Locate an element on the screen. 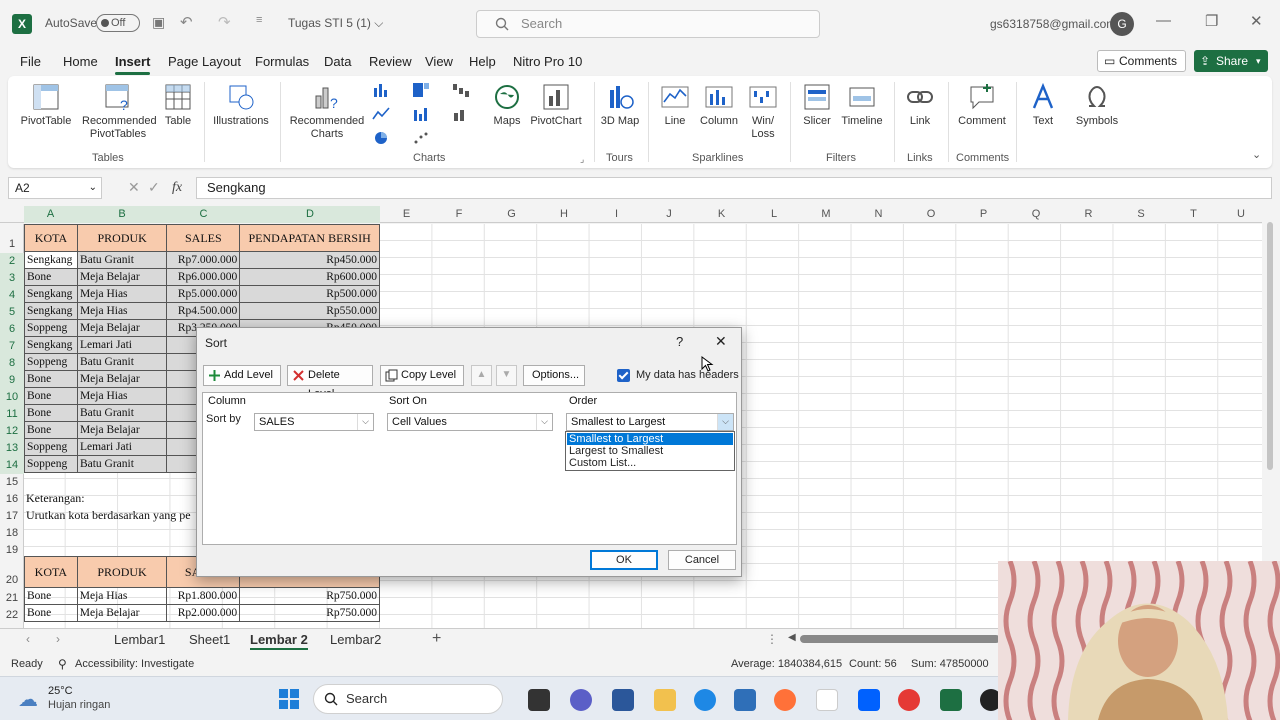 The image size is (1280, 720). symbols-button: Symbols is located at coordinates (1097, 105).